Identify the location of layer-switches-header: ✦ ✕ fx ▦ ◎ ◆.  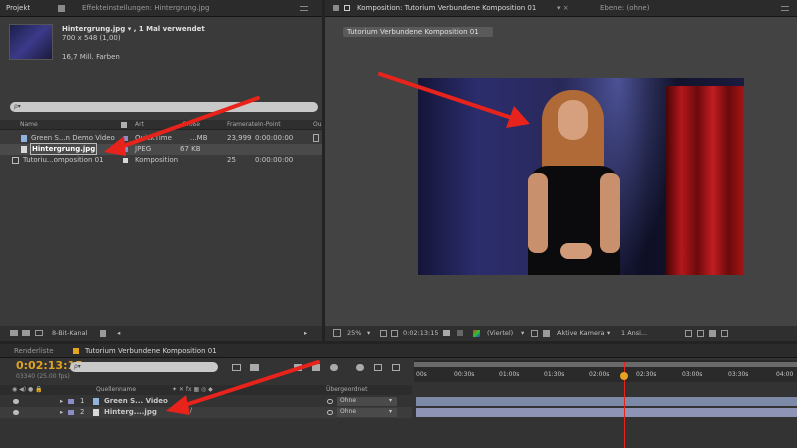
(192, 389).